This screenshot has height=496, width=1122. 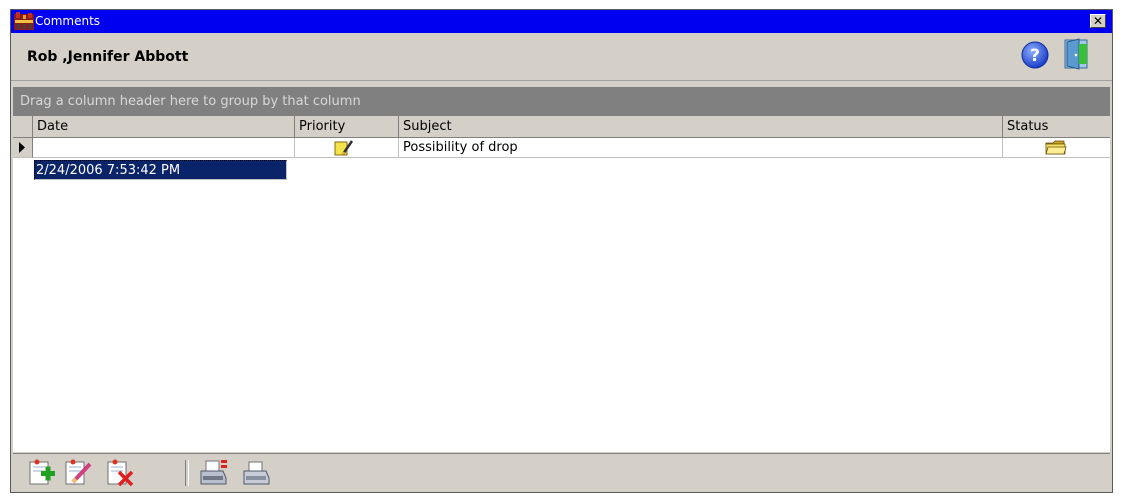 I want to click on app-icon, so click(x=24, y=21).